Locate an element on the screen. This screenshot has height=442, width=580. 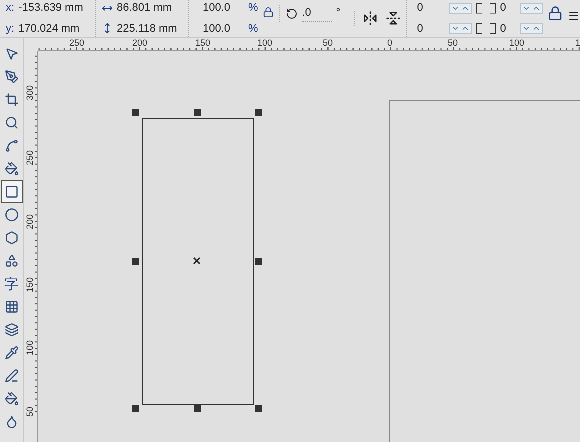
square-icon is located at coordinates (11, 191).